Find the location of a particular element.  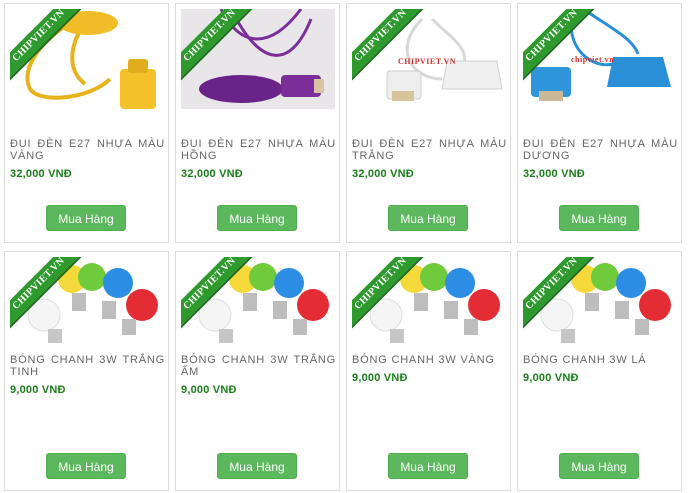

watermark: chipviet.vn is located at coordinates (593, 59).